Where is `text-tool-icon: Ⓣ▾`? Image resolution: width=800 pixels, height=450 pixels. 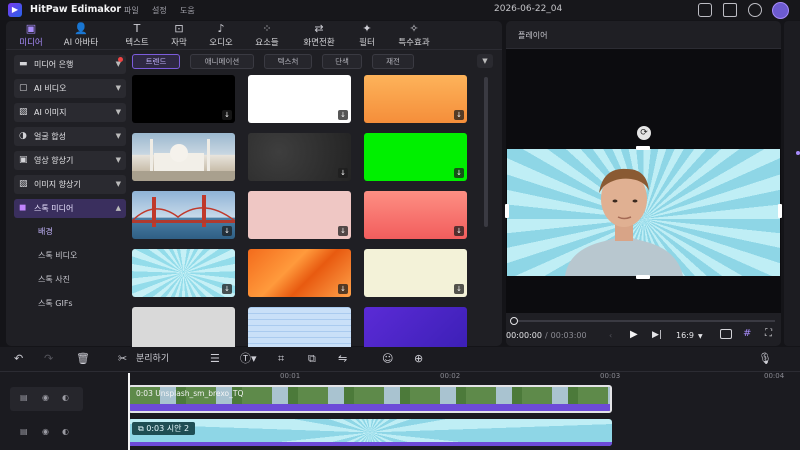 text-tool-icon: Ⓣ▾ is located at coordinates (248, 359).